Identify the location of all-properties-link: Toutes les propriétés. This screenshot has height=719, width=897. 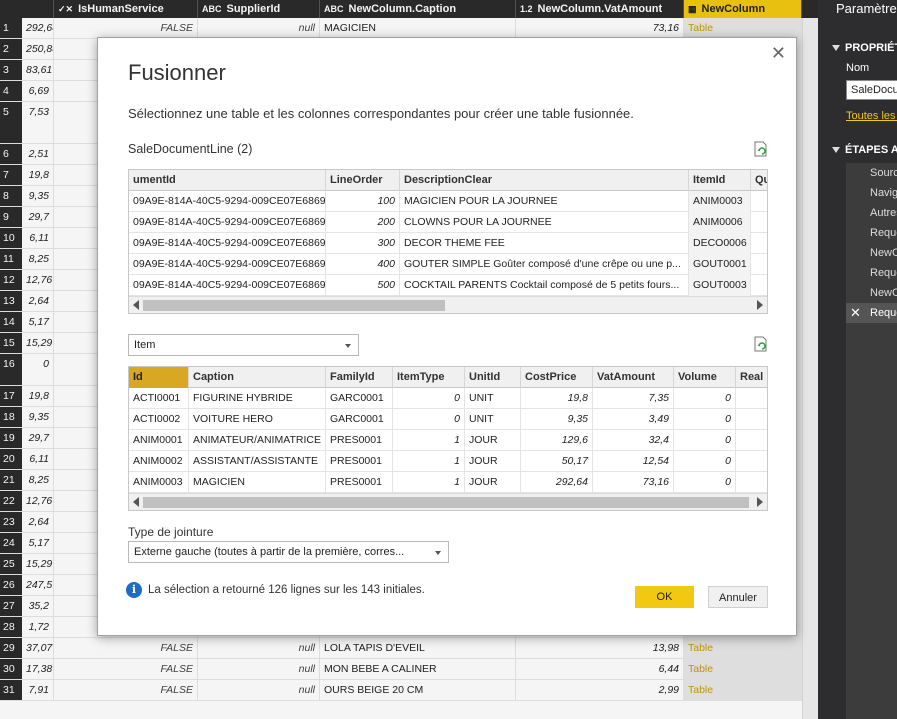
(871, 116).